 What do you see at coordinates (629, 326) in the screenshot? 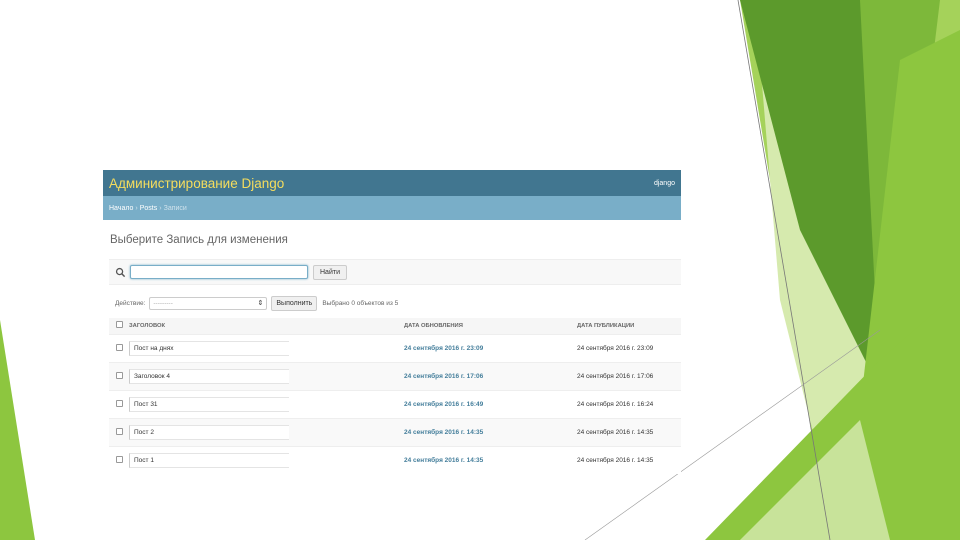
I see `column-header-published: Дата публикации` at bounding box center [629, 326].